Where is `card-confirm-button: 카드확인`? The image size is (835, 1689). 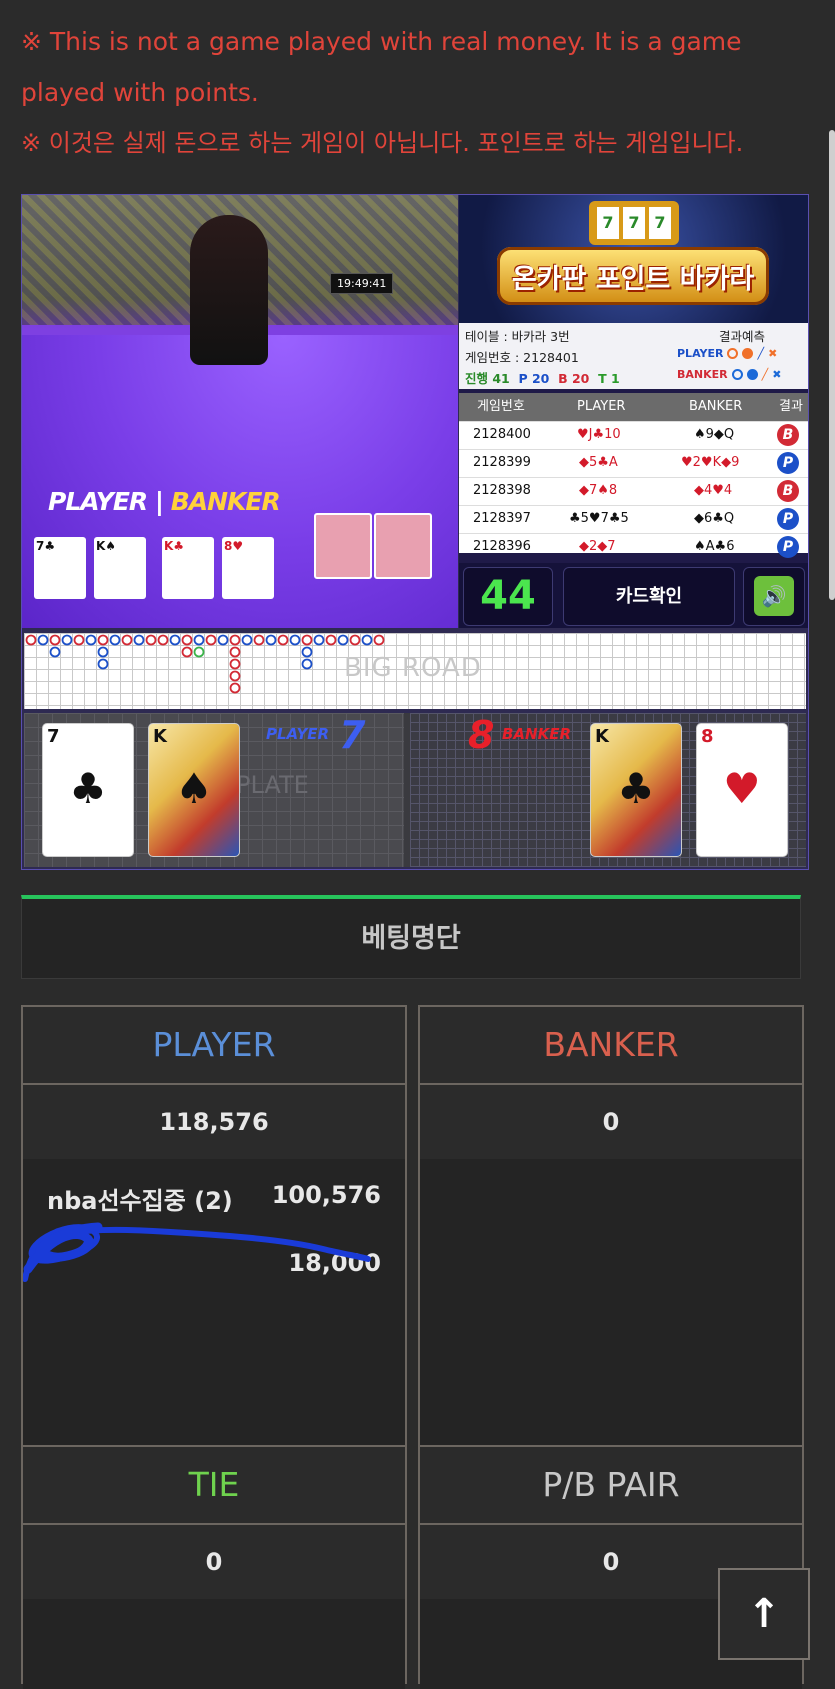 card-confirm-button: 카드확인 is located at coordinates (649, 596).